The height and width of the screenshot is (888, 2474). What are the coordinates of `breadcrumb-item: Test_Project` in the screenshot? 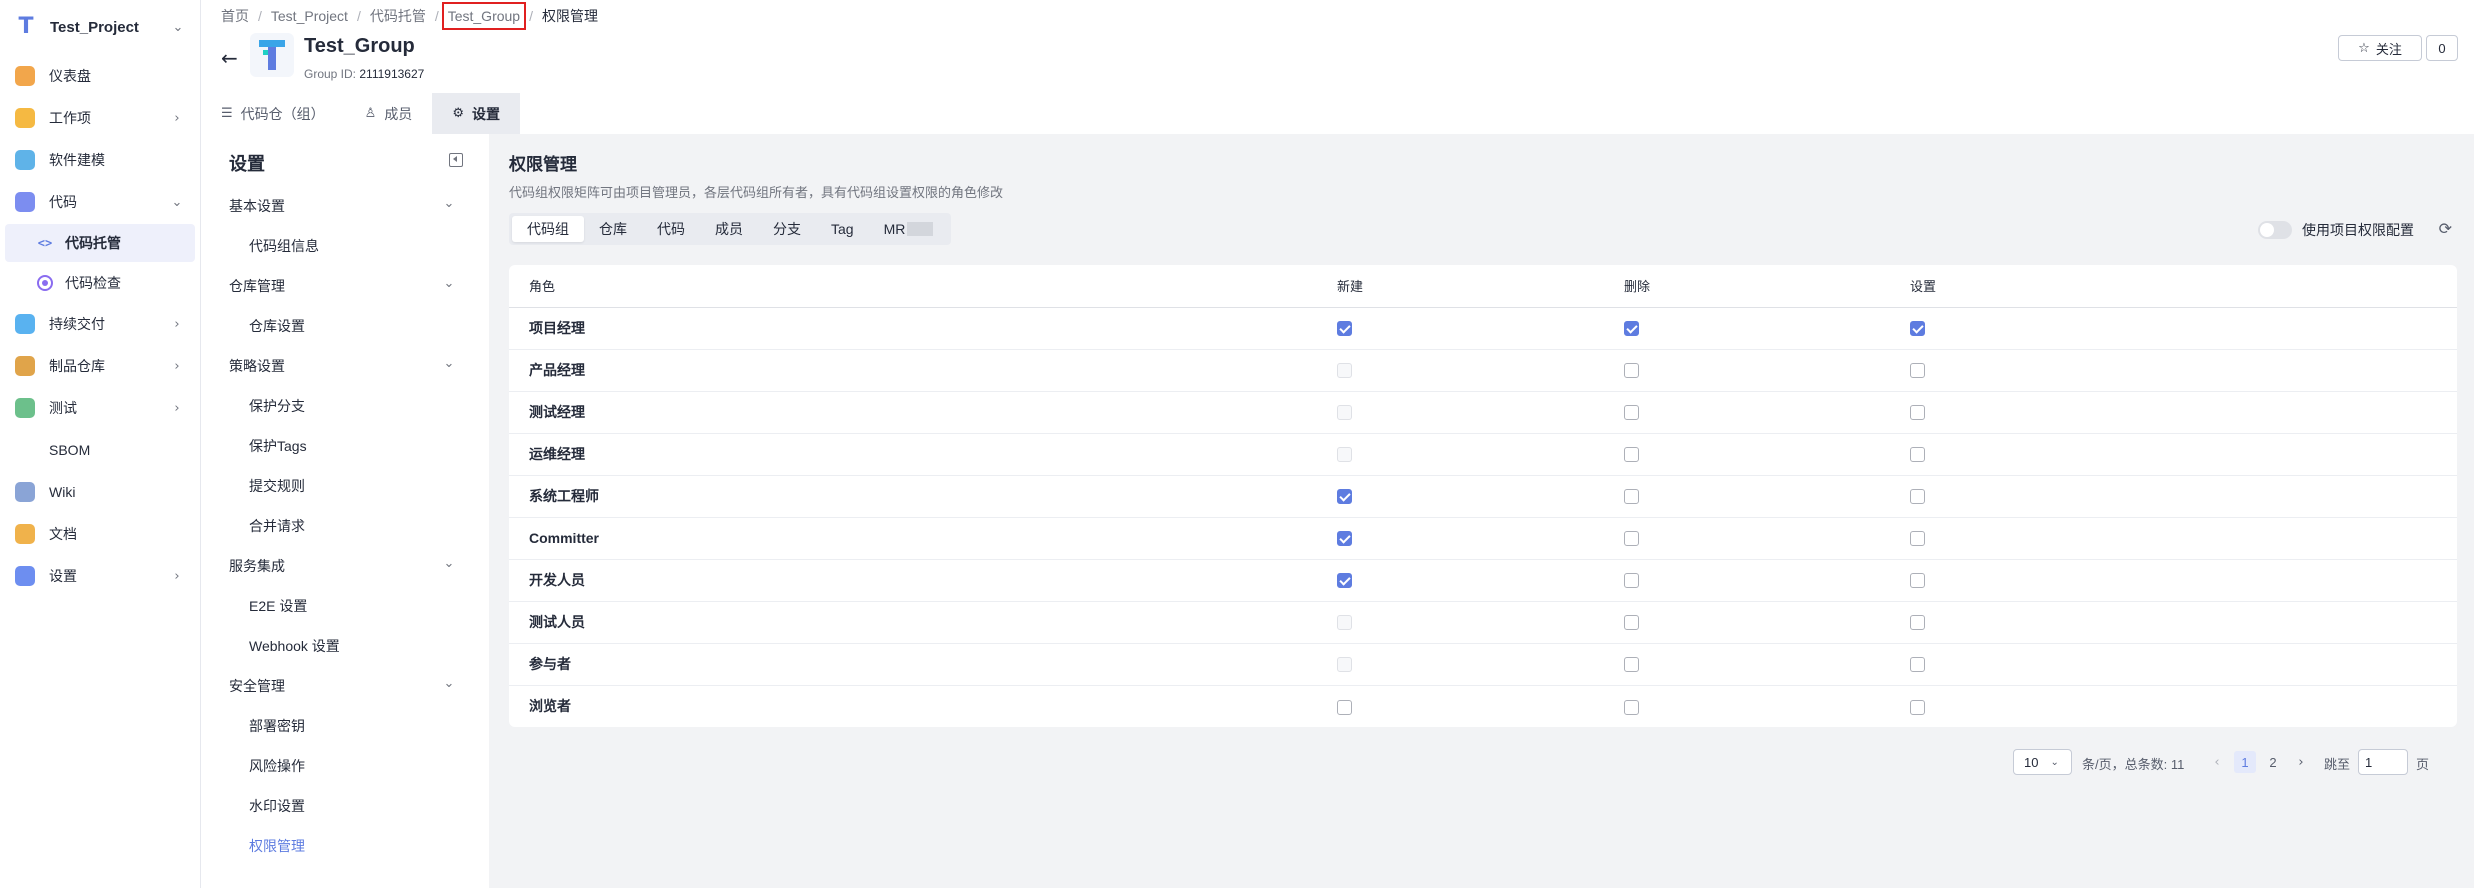 It's located at (309, 16).